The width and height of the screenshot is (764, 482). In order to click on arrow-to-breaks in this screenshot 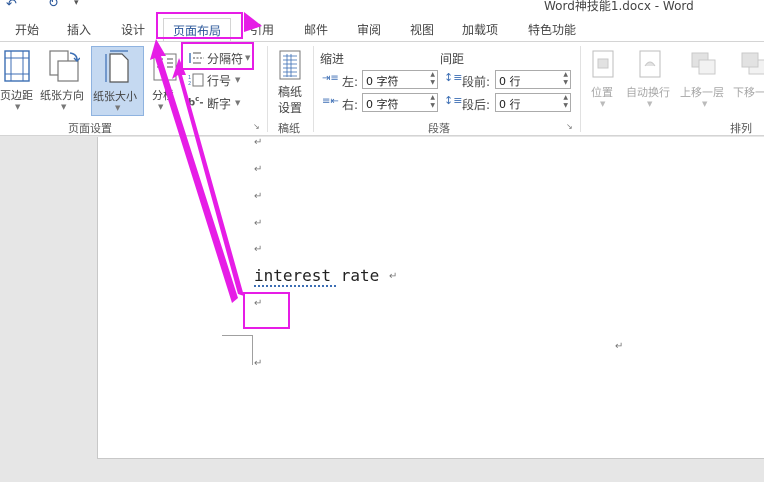, I will do `click(208, 177)`.